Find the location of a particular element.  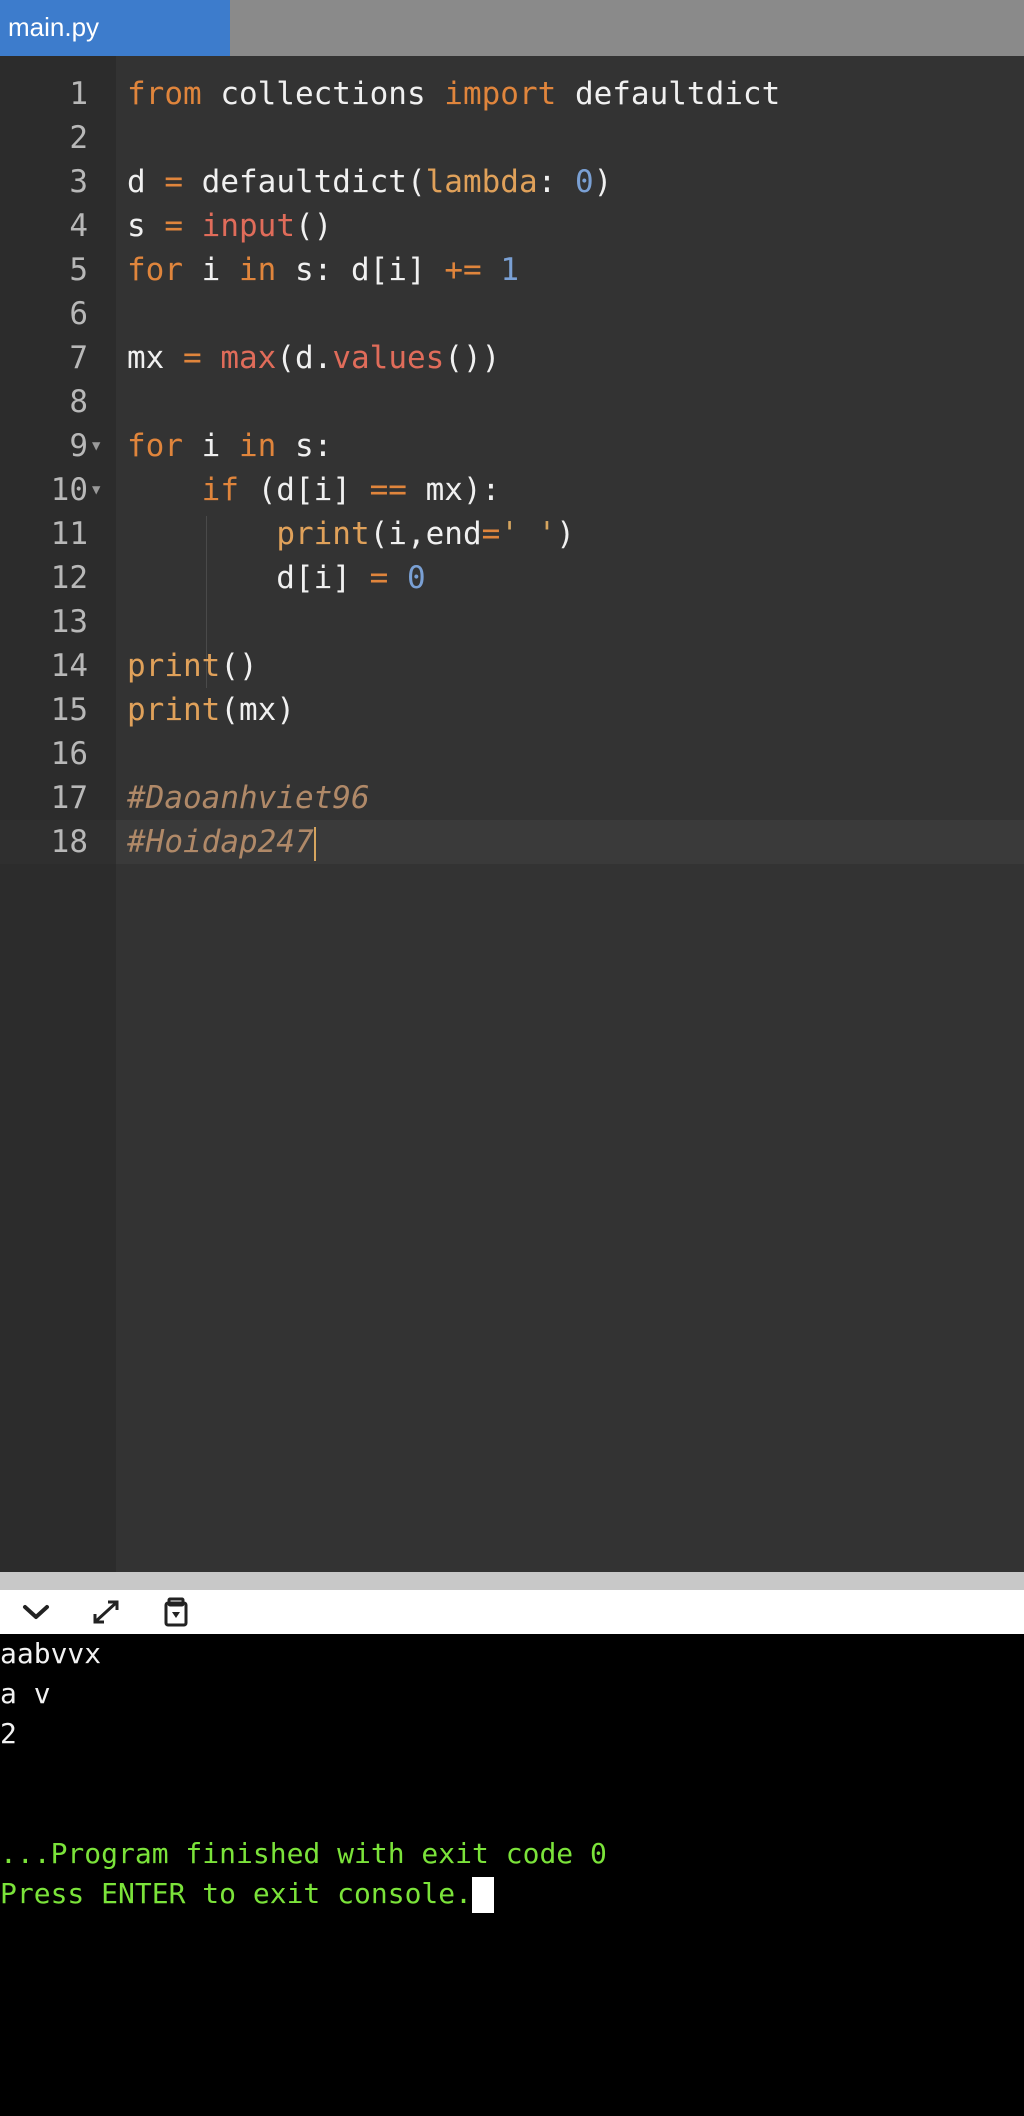

line-number: 10 is located at coordinates (69, 490).